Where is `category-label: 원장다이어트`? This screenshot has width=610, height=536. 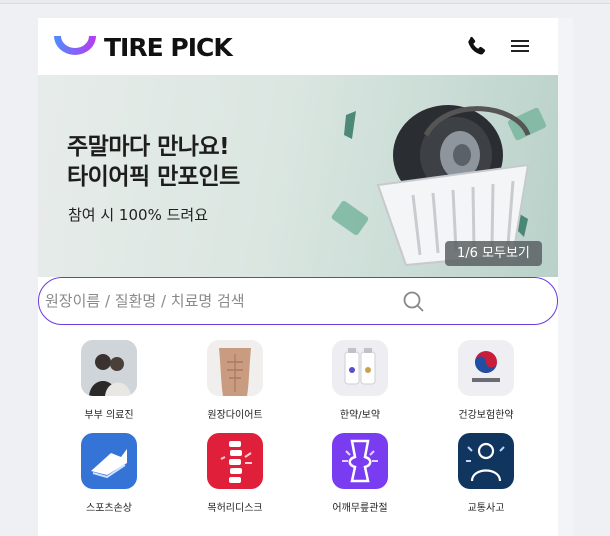
category-label: 원장다이어트 is located at coordinates (235, 415).